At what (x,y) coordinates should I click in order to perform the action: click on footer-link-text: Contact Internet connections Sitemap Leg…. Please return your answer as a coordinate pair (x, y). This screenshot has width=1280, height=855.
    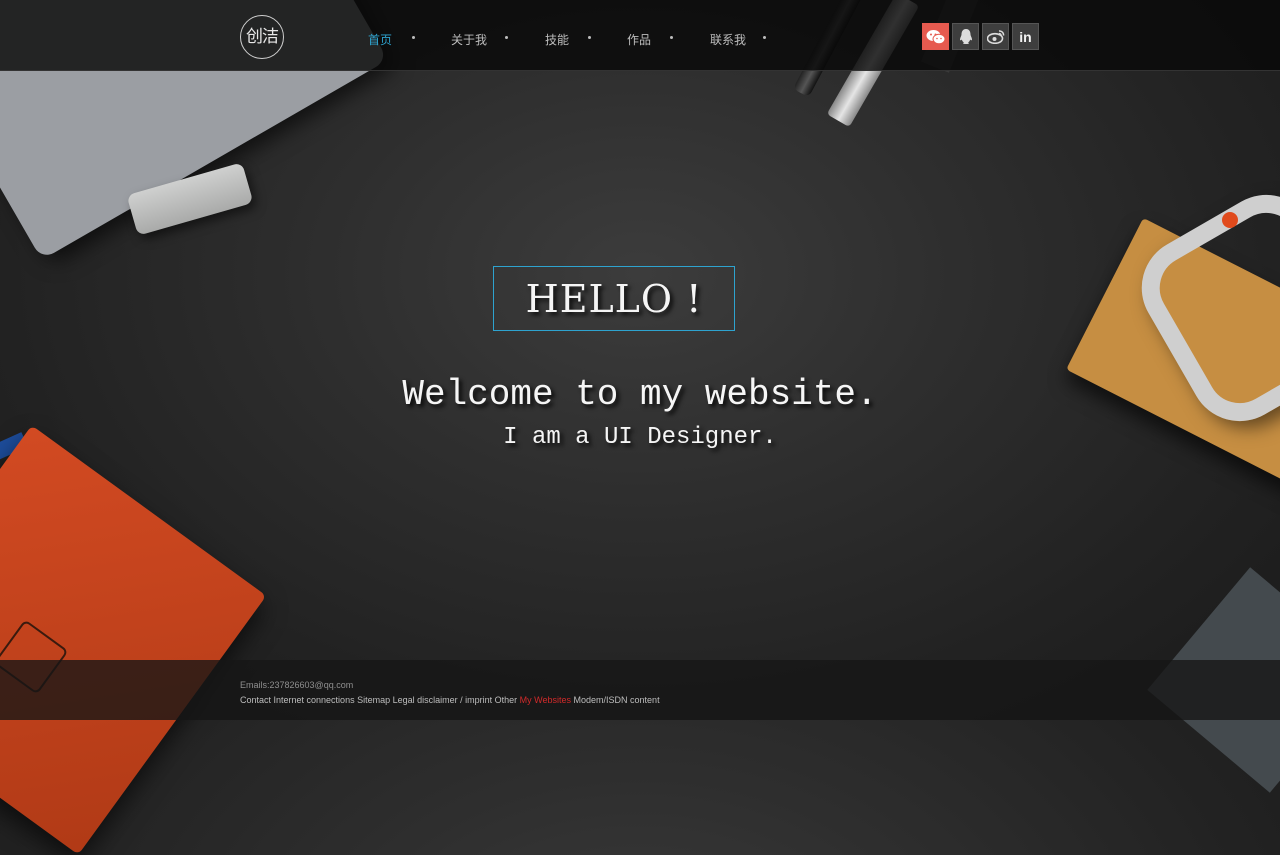
    Looking at the image, I should click on (378, 700).